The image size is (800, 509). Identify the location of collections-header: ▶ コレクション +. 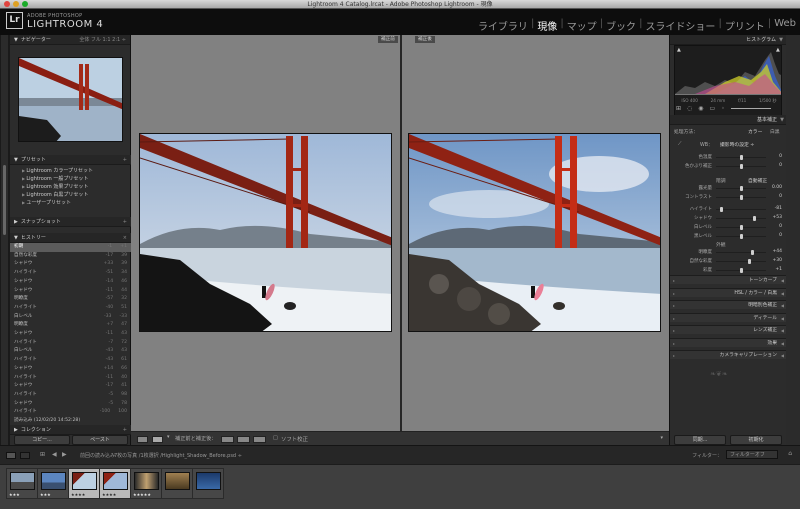
(70, 430).